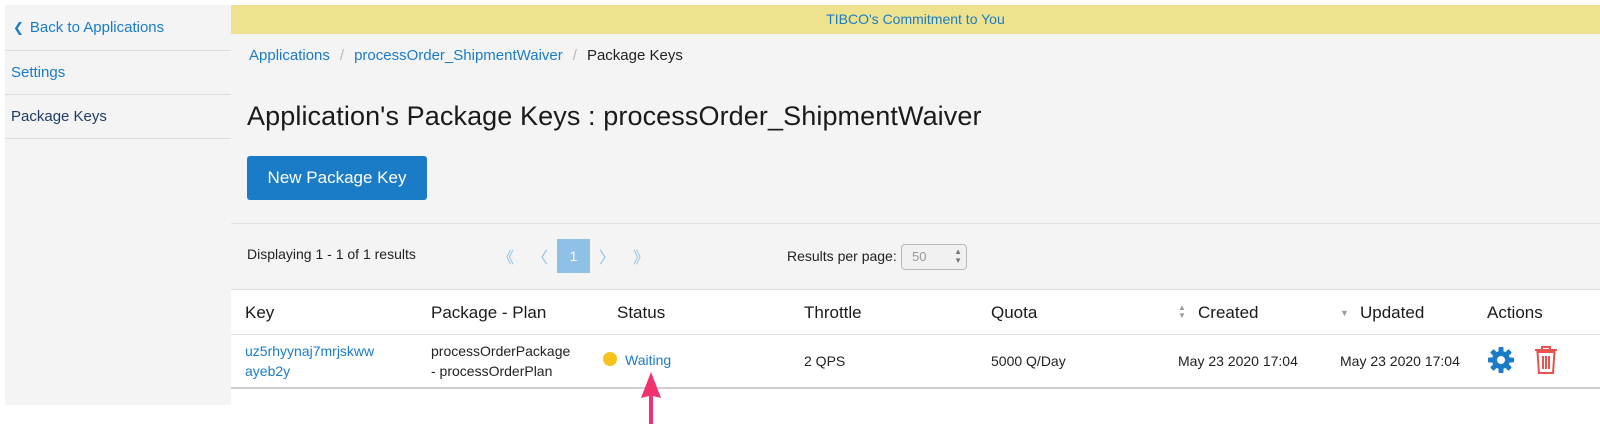 This screenshot has width=1600, height=443. Describe the element at coordinates (1515, 312) in the screenshot. I see `column-header-actions: Actions` at that location.